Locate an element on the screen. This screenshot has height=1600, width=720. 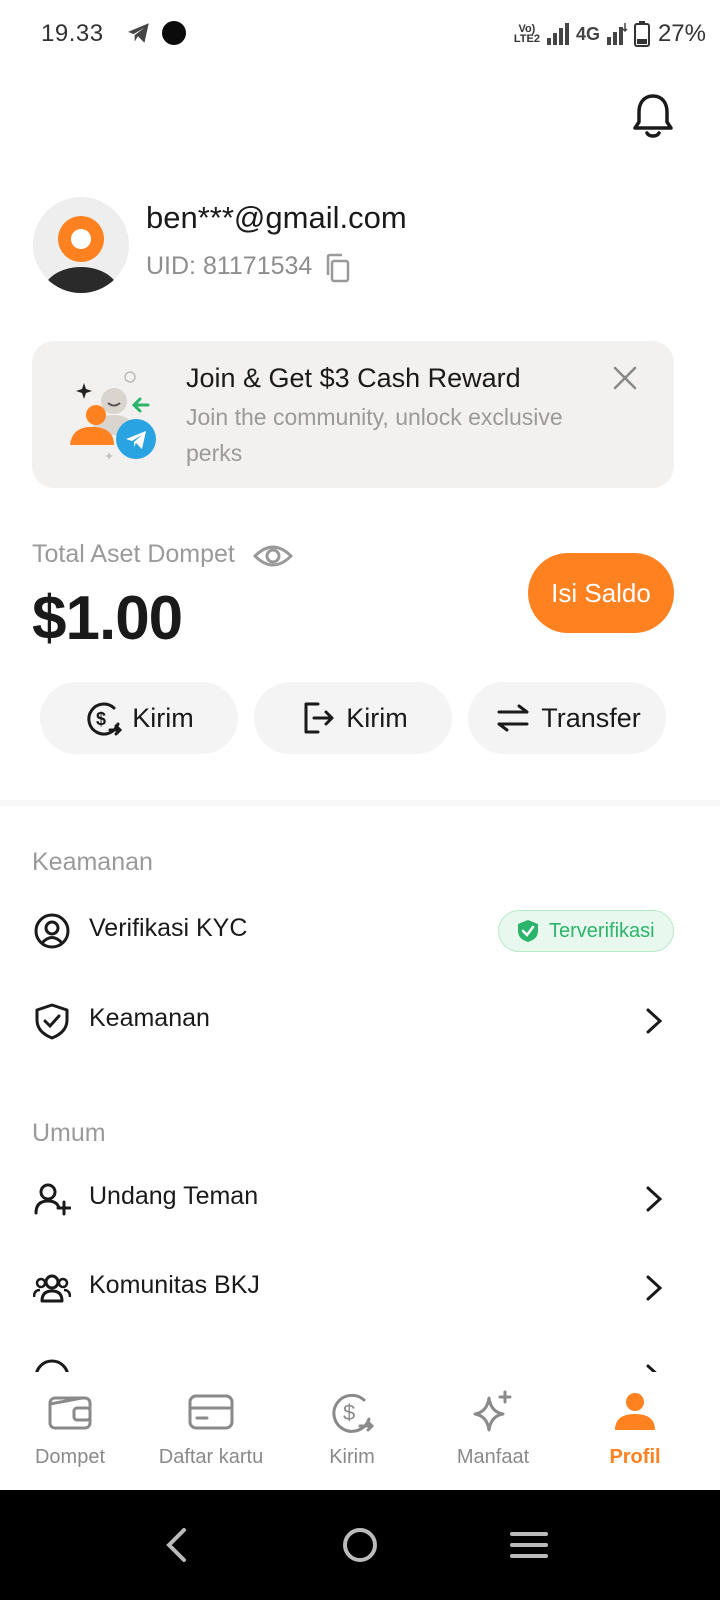
menu-icon is located at coordinates (529, 1545).